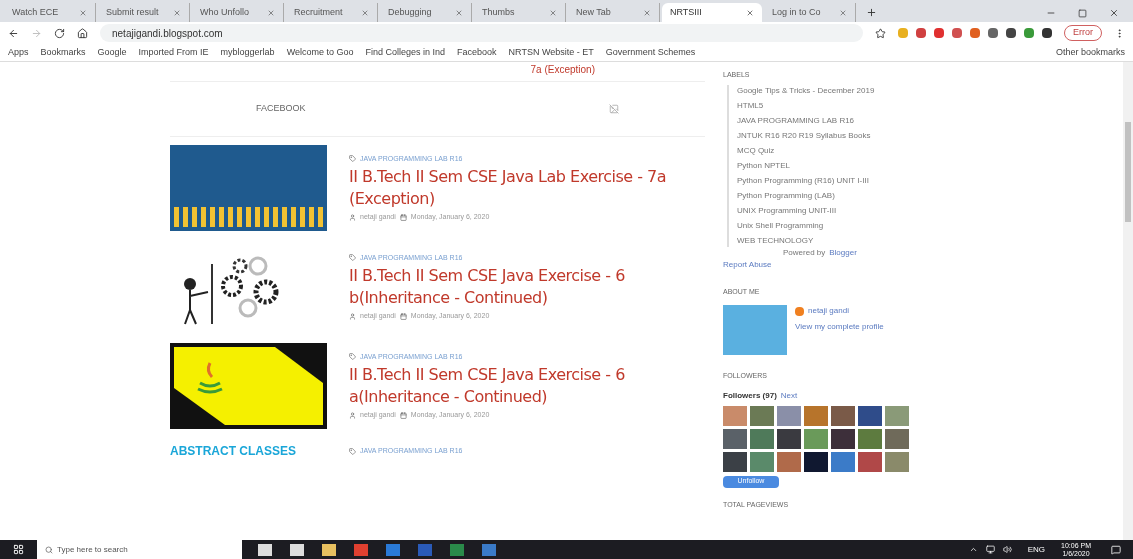  I want to click on bookmark-link: Facebook, so click(477, 52).